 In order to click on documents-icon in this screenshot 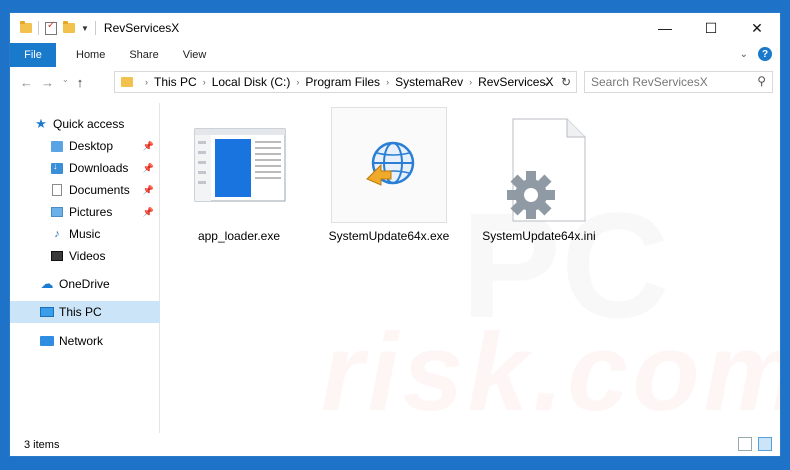, I will do `click(57, 190)`.